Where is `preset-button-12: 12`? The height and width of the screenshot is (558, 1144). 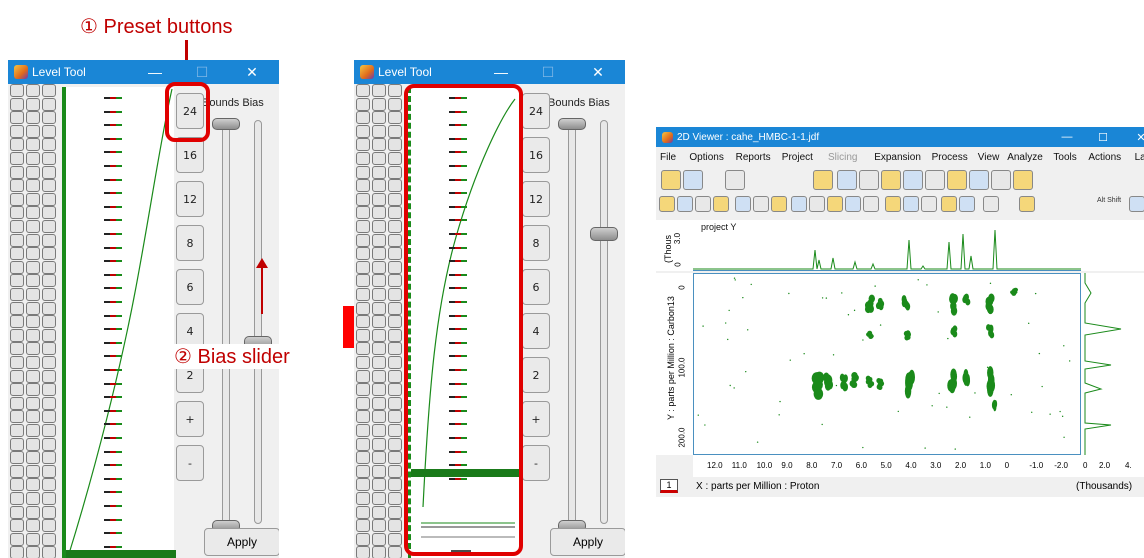
preset-button-12: 12 is located at coordinates (536, 199).